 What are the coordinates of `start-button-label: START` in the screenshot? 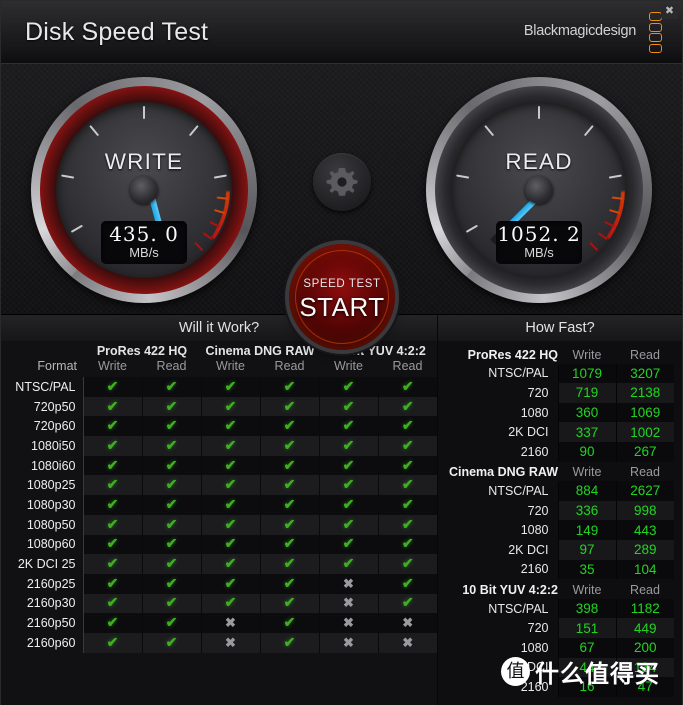 It's located at (342, 307).